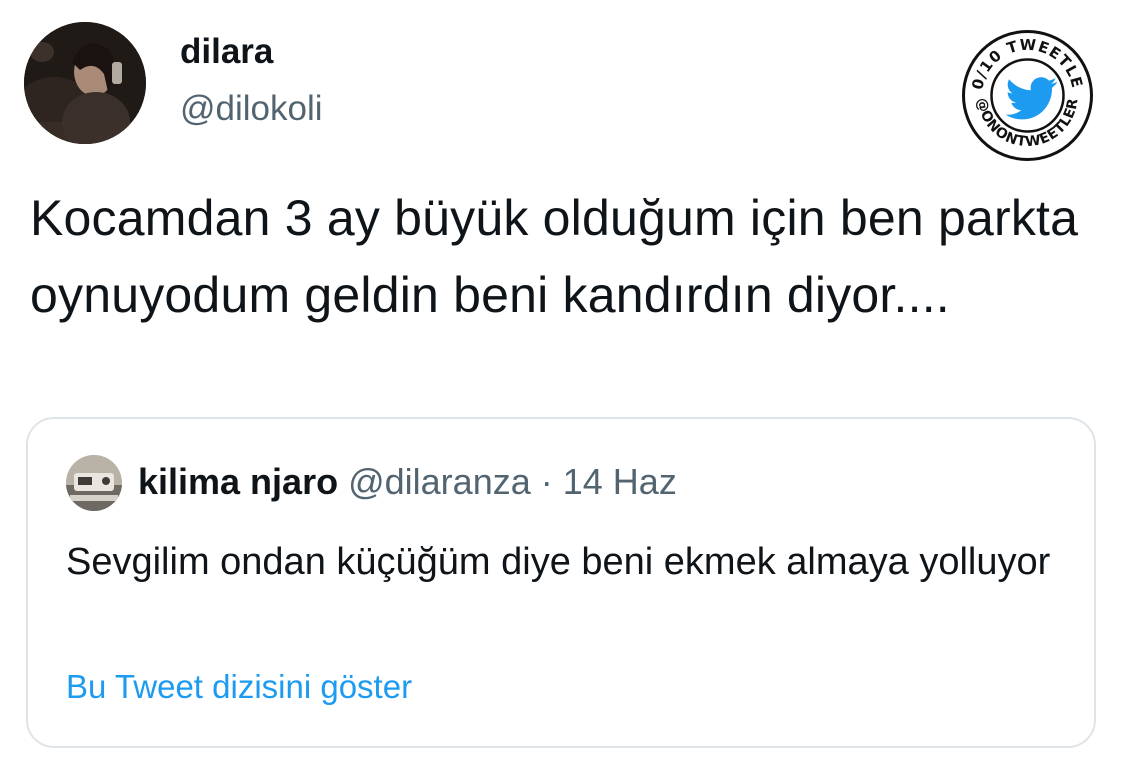 The height and width of the screenshot is (774, 1125). I want to click on author-display-name: dilara, so click(226, 52).